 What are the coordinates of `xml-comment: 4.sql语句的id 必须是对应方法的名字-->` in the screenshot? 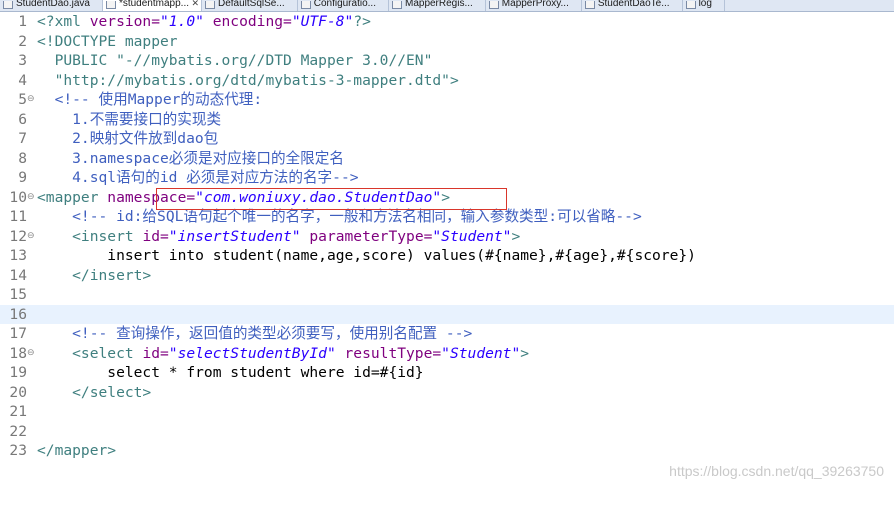 It's located at (198, 177).